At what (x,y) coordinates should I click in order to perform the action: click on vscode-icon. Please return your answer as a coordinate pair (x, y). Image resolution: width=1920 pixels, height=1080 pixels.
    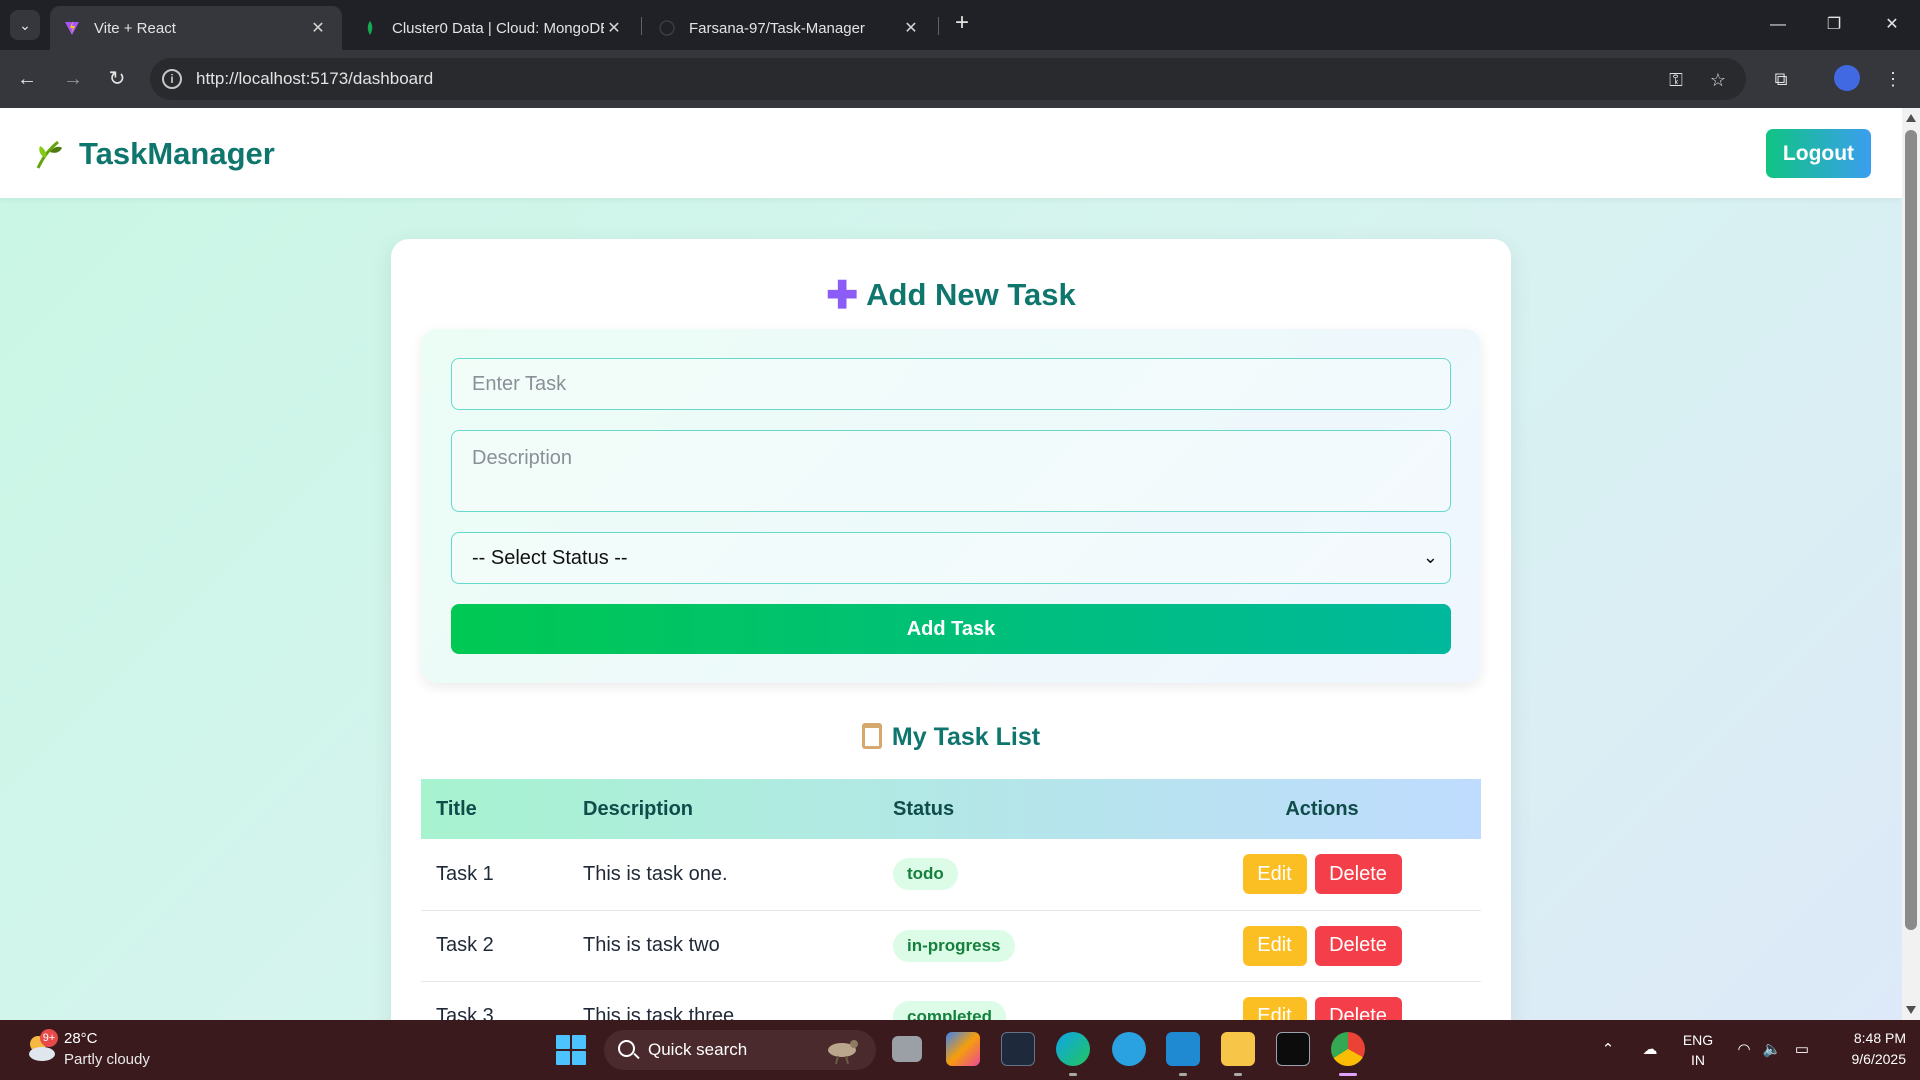
    Looking at the image, I should click on (1183, 1049).